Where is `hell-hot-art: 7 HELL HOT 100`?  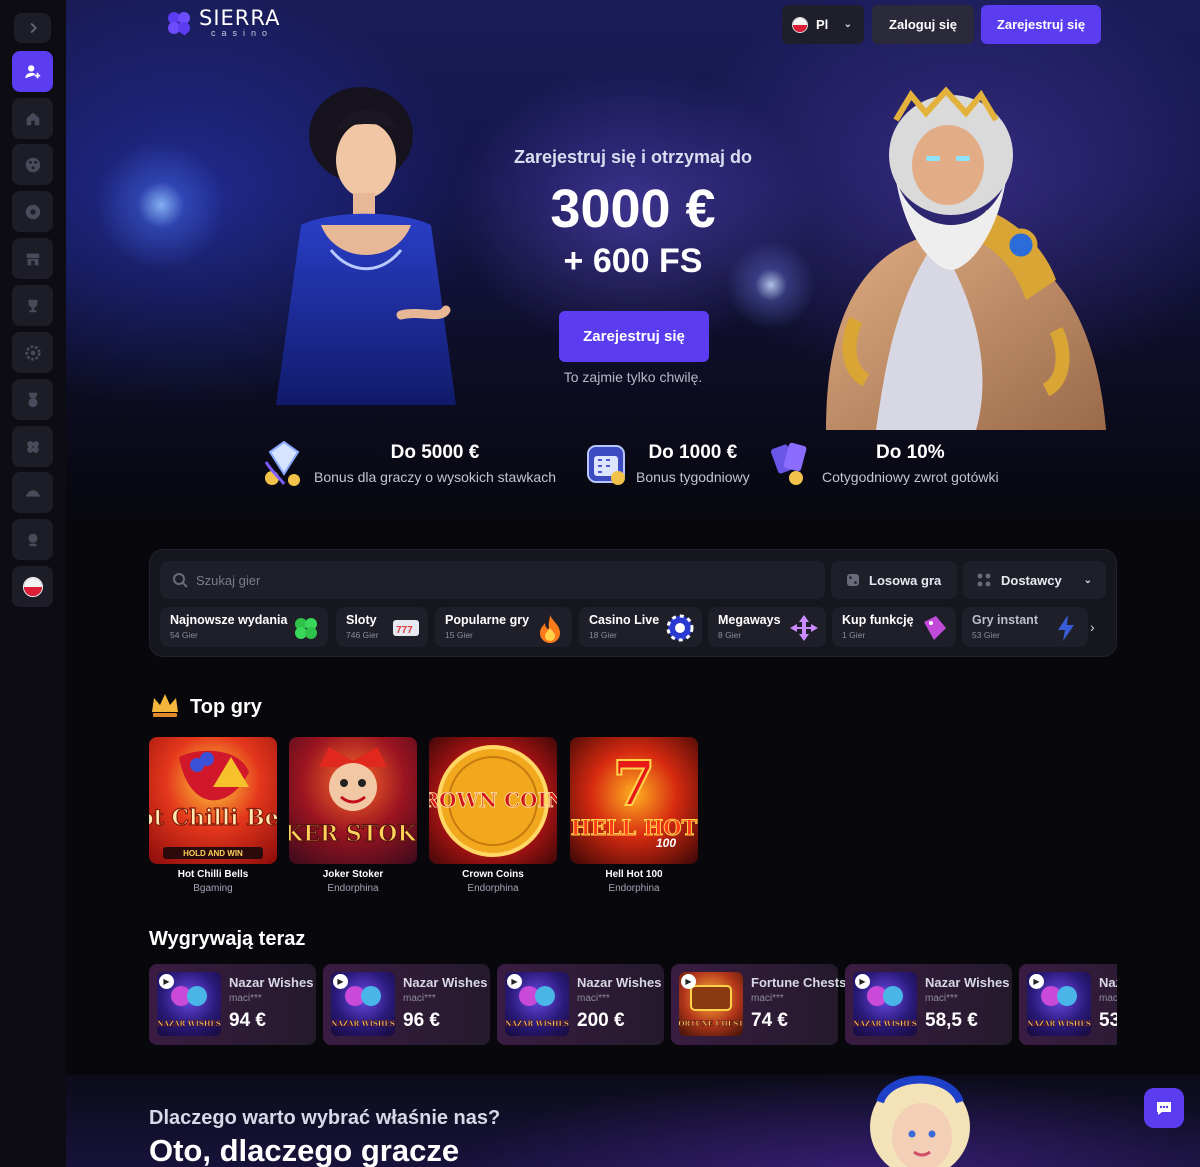
hell-hot-art: 7 HELL HOT 100 is located at coordinates (634, 798).